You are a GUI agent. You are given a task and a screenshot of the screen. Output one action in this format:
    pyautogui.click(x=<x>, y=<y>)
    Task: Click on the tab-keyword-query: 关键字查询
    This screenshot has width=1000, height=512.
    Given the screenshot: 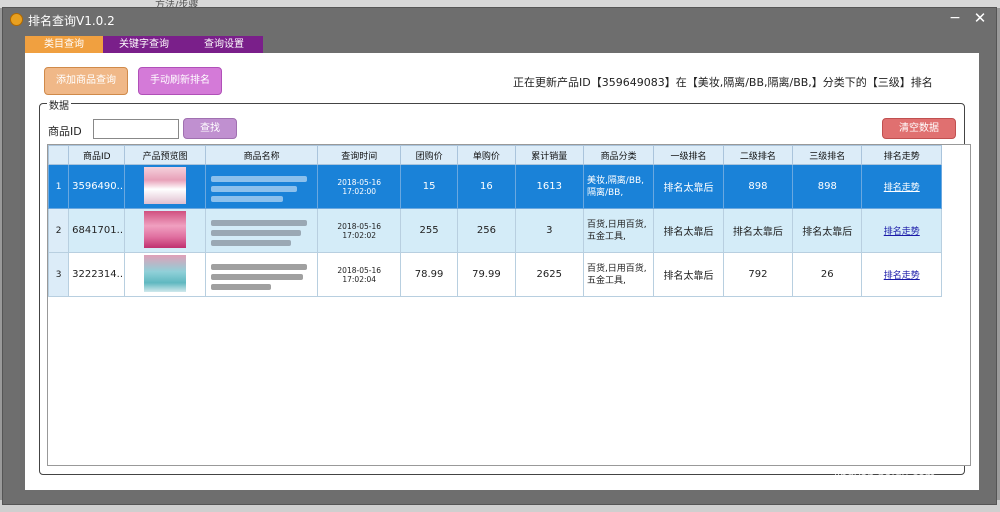 What is the action you would take?
    pyautogui.click(x=144, y=44)
    